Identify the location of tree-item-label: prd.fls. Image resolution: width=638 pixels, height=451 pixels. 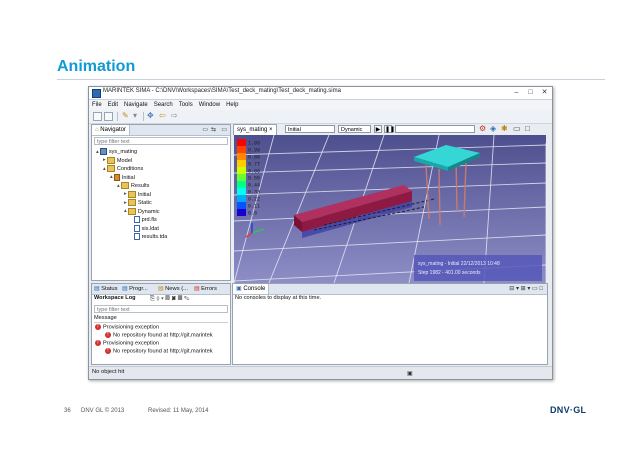
(149, 219).